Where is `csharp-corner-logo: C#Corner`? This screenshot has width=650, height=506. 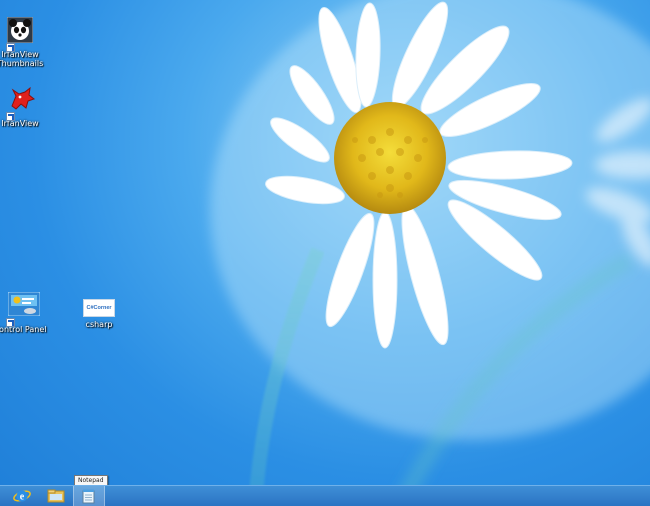 csharp-corner-logo: C#Corner is located at coordinates (99, 308).